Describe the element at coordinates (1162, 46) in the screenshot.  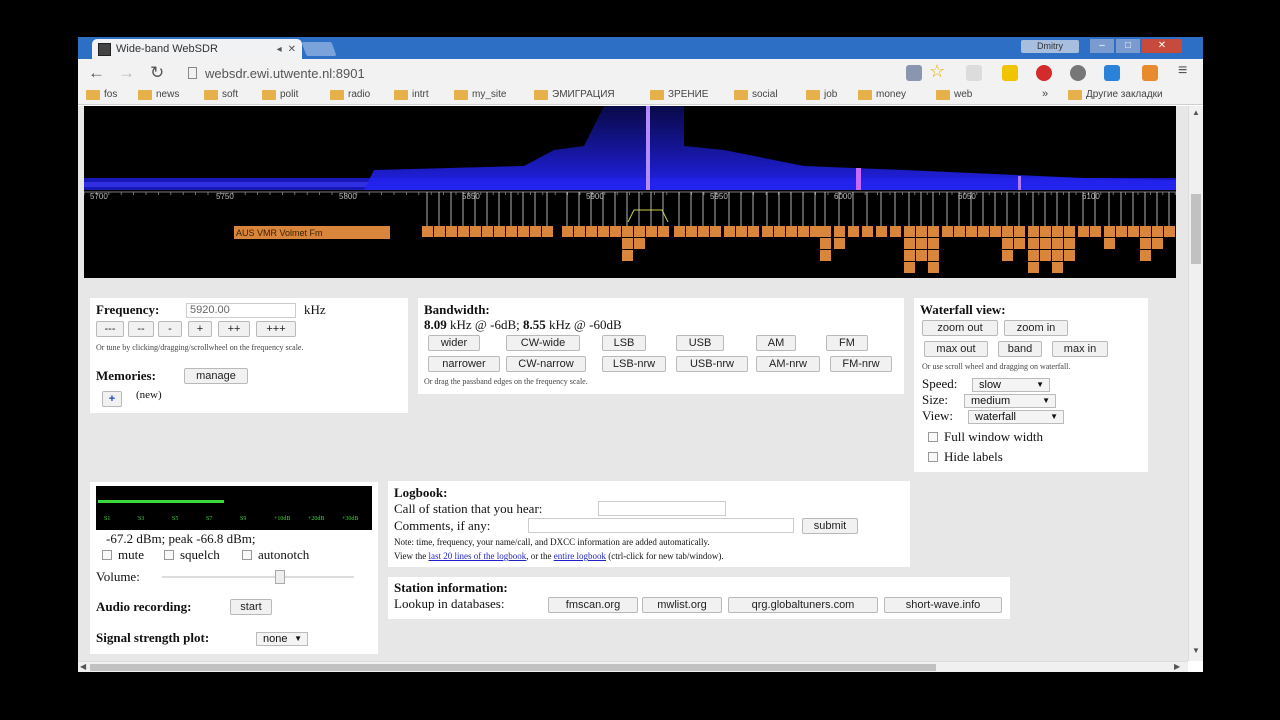
I see `close-window-button: ✕` at that location.